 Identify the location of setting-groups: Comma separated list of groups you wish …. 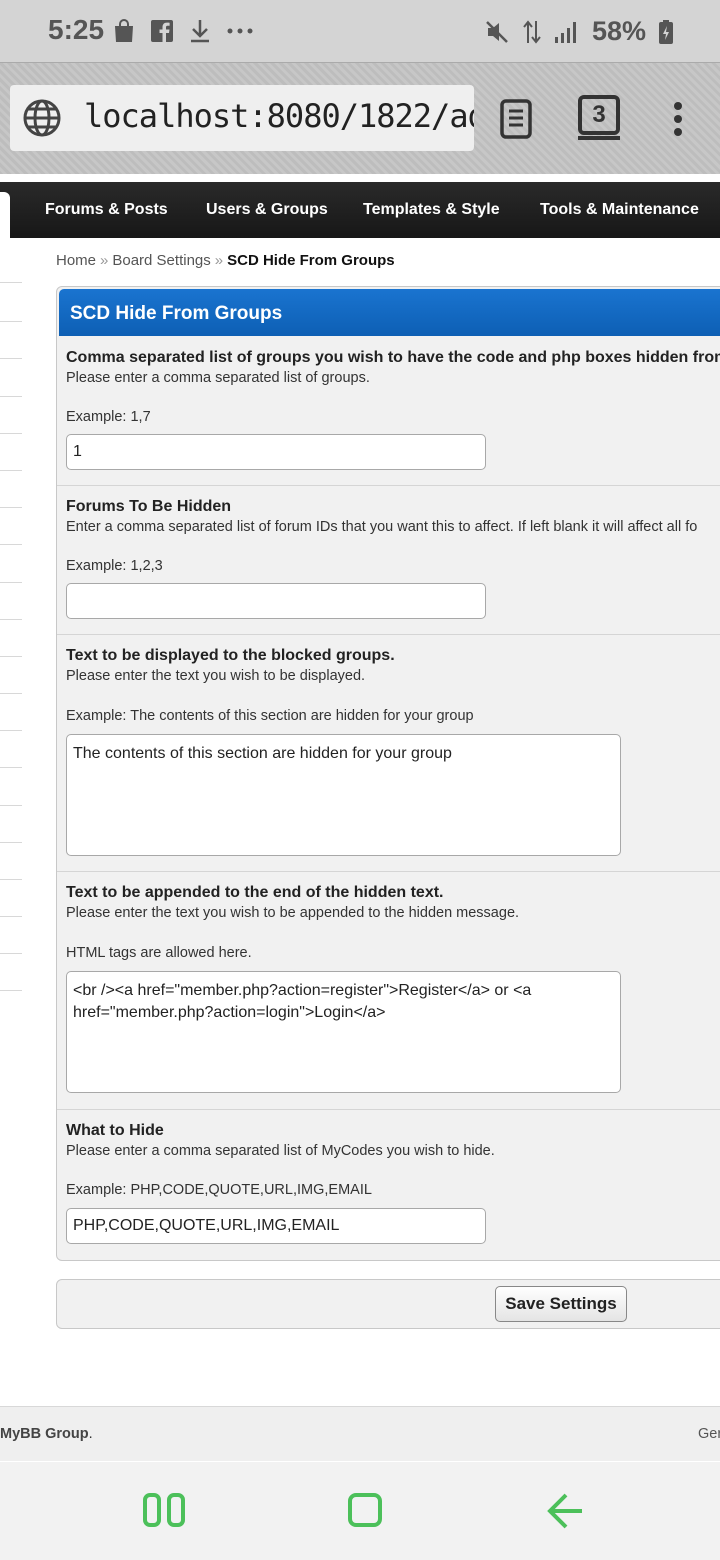
(388, 411).